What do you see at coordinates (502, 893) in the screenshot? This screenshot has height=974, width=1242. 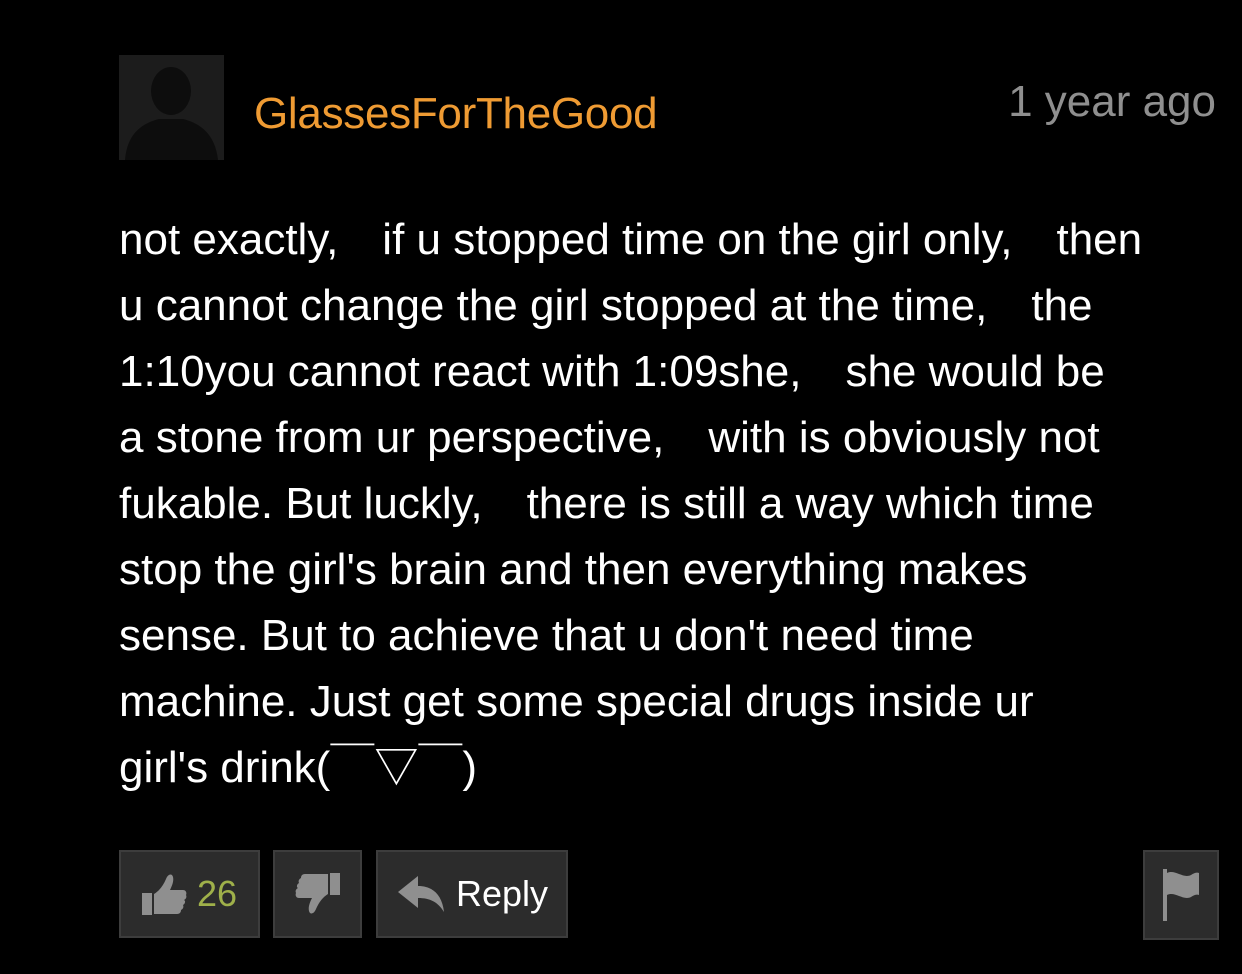 I see `reply-label: Reply` at bounding box center [502, 893].